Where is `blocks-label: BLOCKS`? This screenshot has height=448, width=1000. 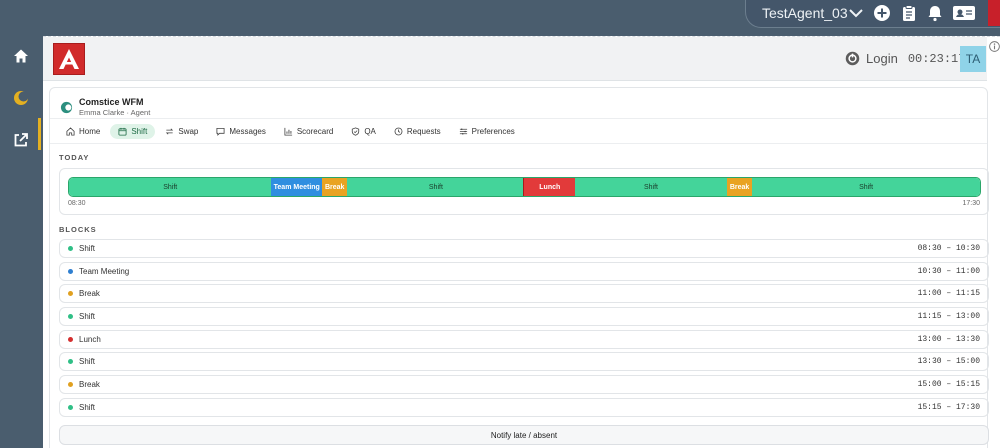 blocks-label: BLOCKS is located at coordinates (78, 229).